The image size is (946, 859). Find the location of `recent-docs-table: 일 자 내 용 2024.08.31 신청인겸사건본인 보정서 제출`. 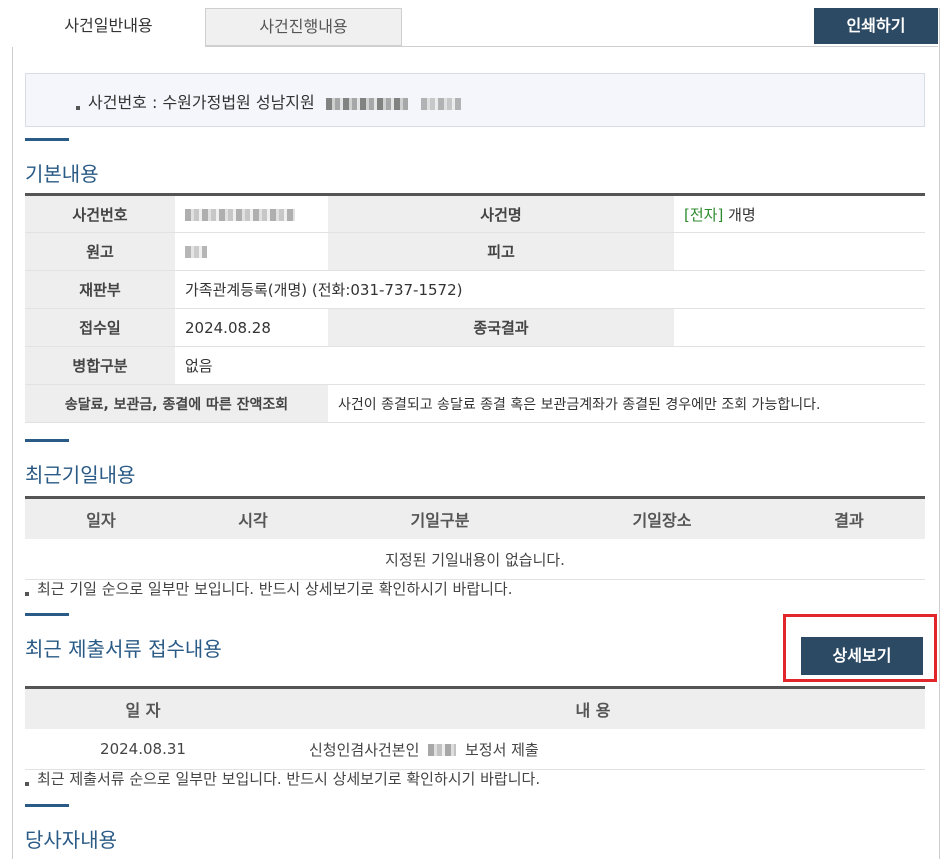

recent-docs-table: 일 자 내 용 2024.08.31 신청인겸사건본인 보정서 제출 is located at coordinates (475, 728).